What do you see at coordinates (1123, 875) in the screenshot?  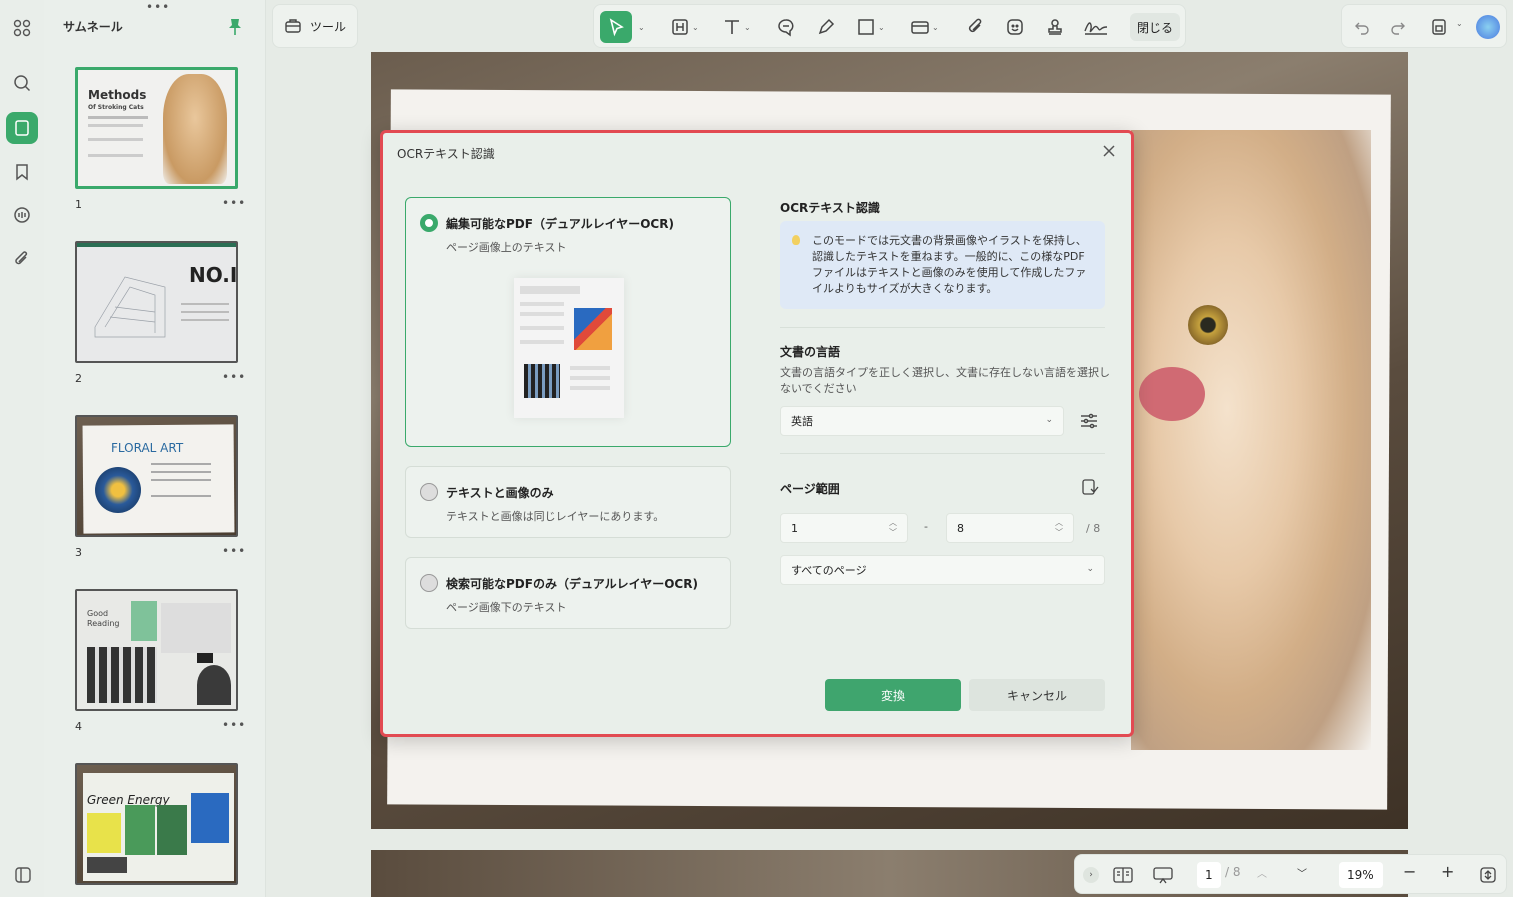 I see `two-page-view-icon` at bounding box center [1123, 875].